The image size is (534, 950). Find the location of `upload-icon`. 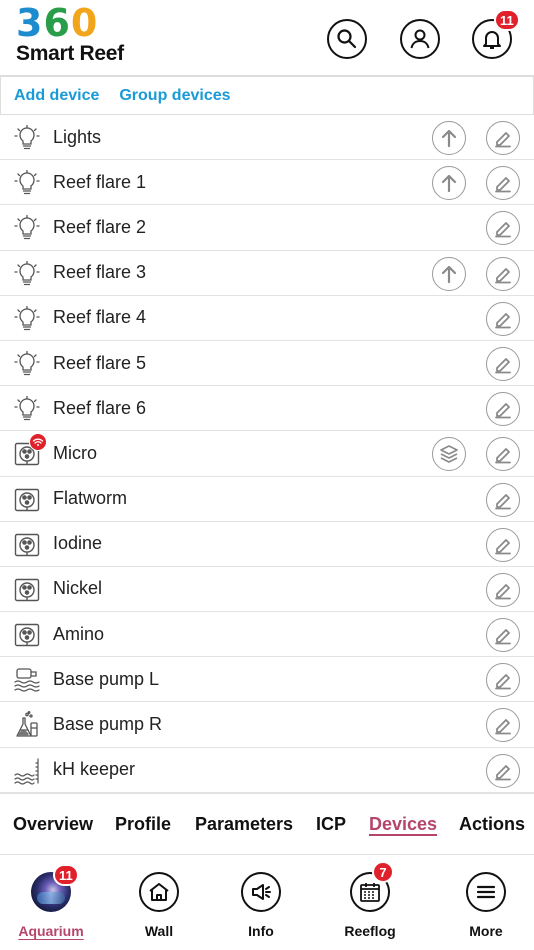

upload-icon is located at coordinates (449, 183).